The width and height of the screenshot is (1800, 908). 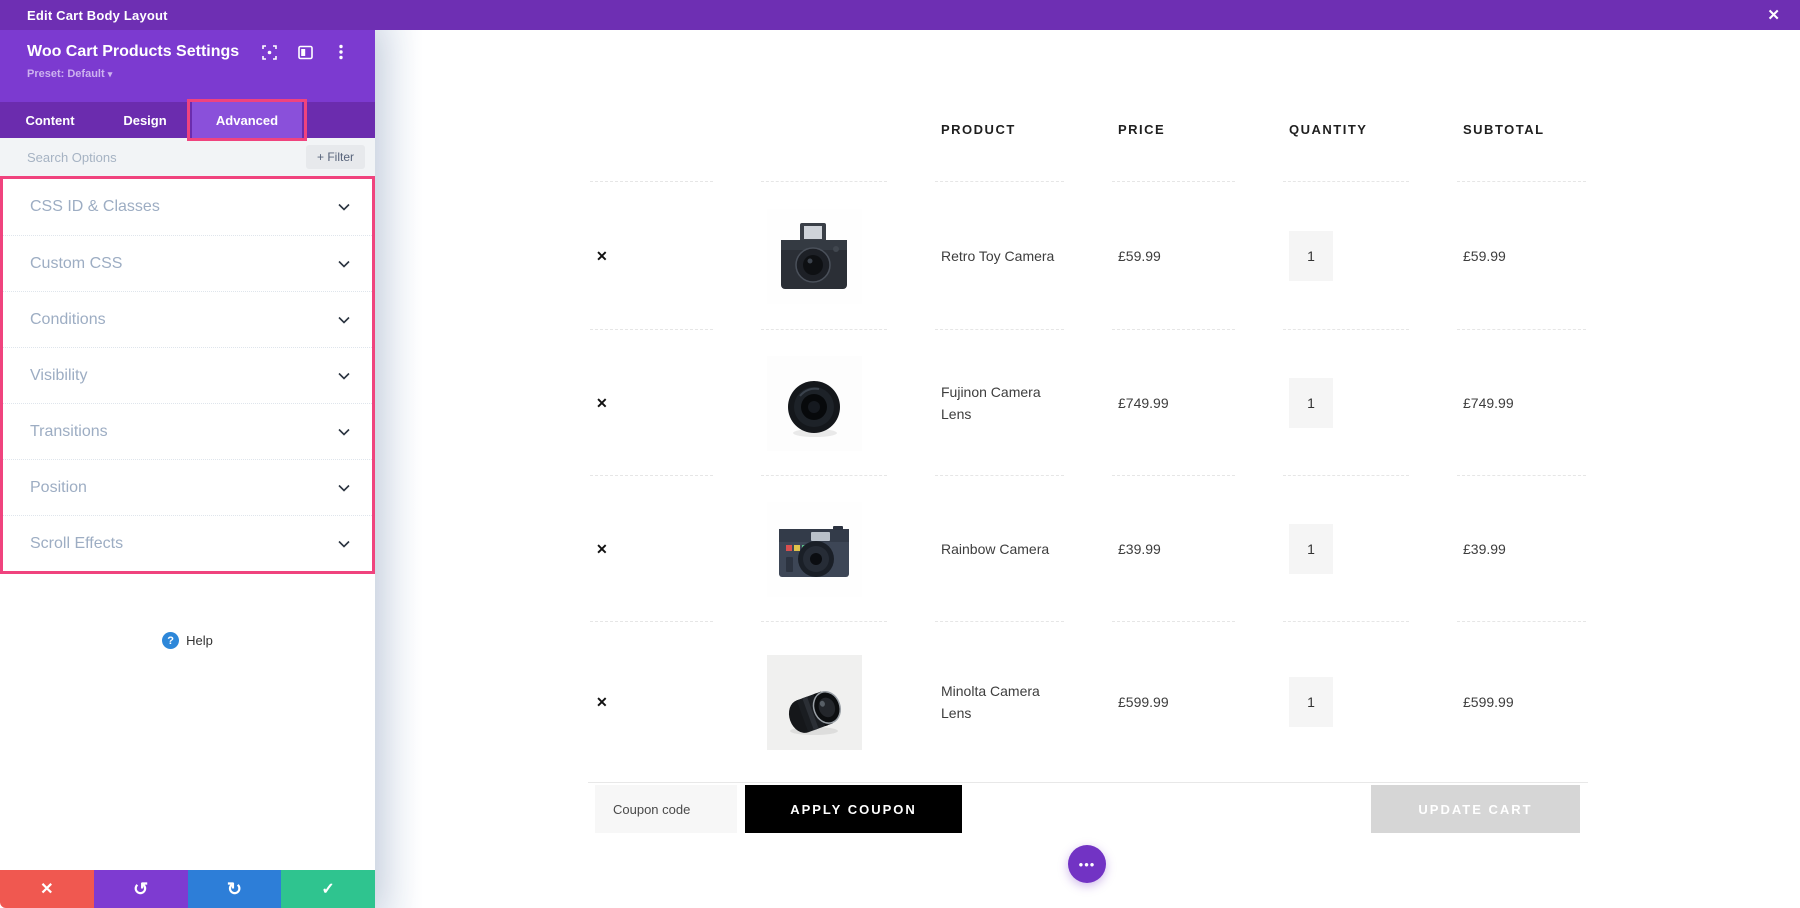 What do you see at coordinates (187, 431) in the screenshot?
I see `accordion-item-transitions: Transitions` at bounding box center [187, 431].